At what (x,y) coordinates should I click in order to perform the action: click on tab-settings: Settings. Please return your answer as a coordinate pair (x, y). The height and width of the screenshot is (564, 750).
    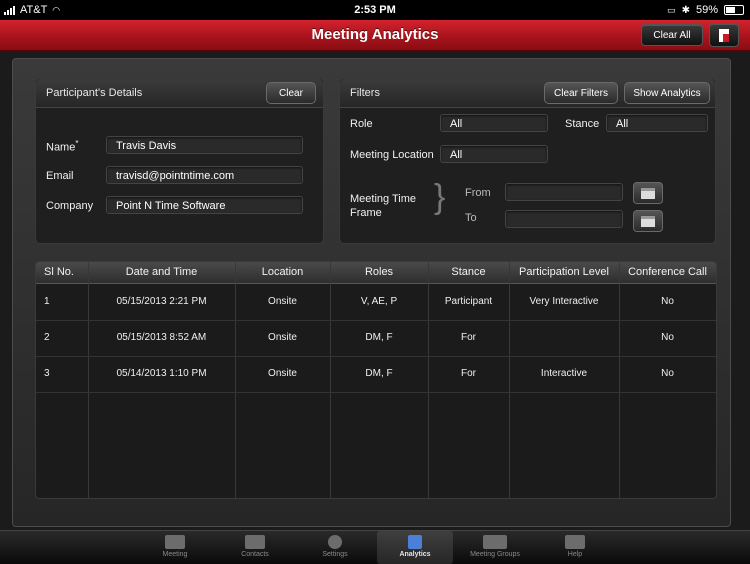
    Looking at the image, I should click on (335, 547).